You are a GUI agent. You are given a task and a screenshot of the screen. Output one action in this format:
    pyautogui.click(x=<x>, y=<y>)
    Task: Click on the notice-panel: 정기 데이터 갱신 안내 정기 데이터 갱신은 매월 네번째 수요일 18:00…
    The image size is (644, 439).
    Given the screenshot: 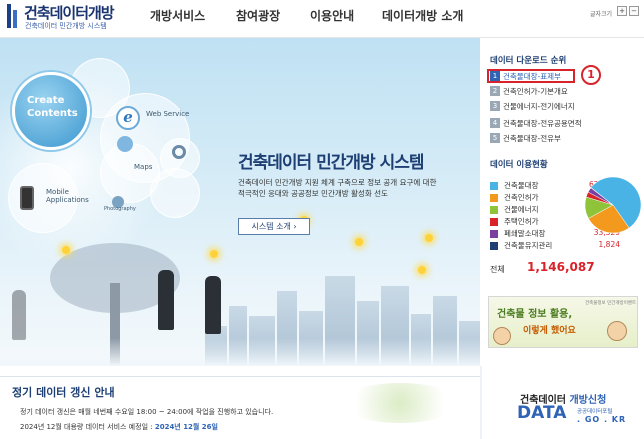 What is the action you would take?
    pyautogui.click(x=240, y=407)
    